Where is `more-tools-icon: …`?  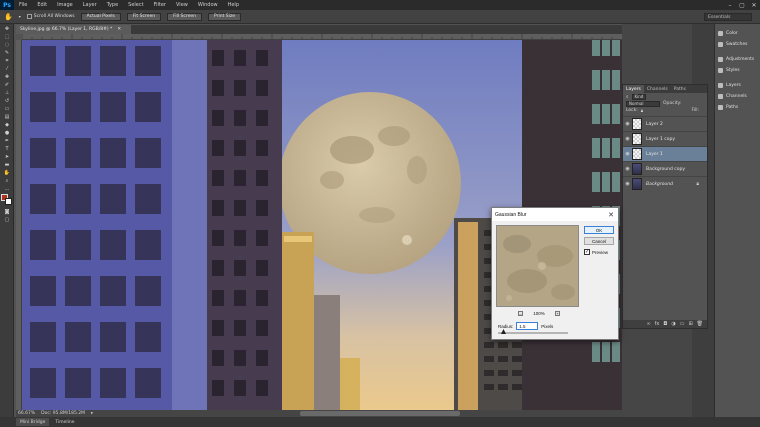
more-tools-icon: … is located at coordinates (7, 188).